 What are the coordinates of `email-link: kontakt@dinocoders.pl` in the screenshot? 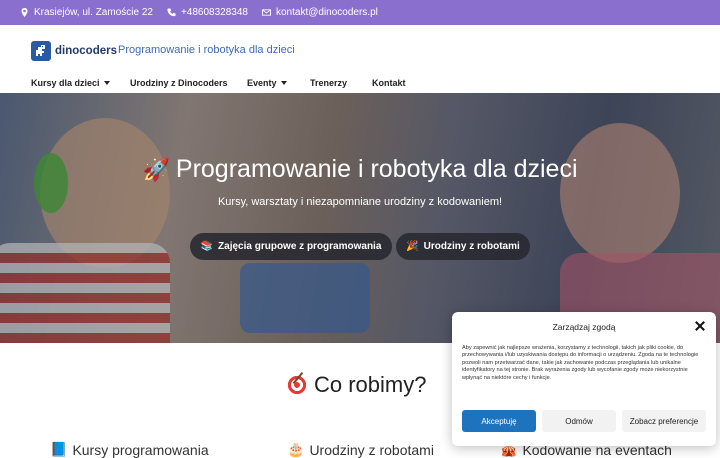 It's located at (327, 12).